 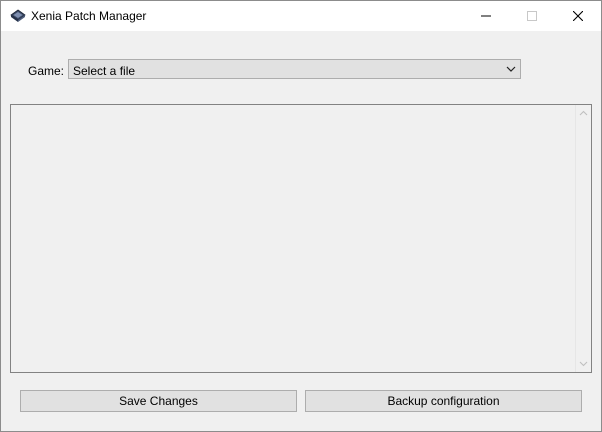 I want to click on game-dropdown-value: Select a file, so click(x=104, y=71).